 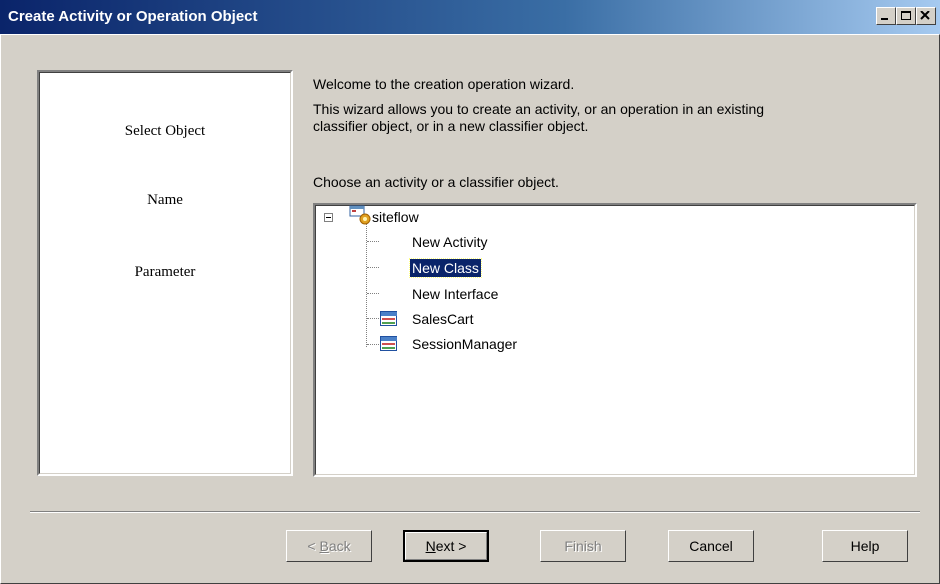 I want to click on step-select-object: Select Object, so click(x=165, y=131).